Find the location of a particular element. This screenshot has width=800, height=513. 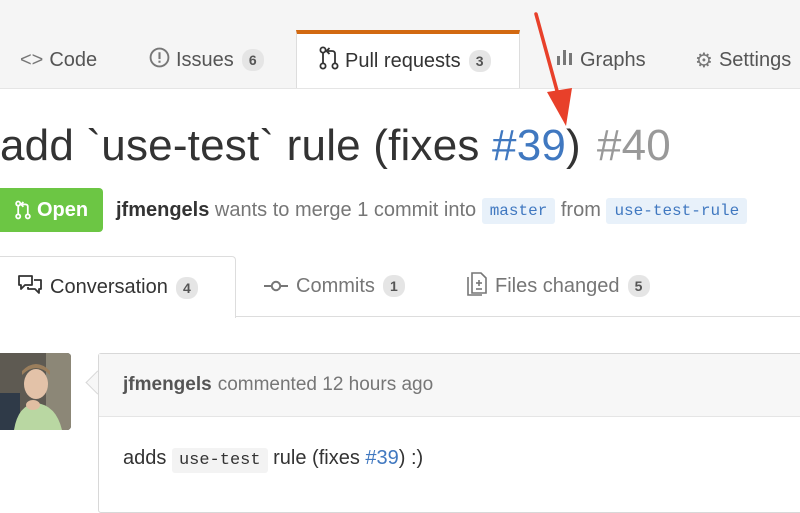

repo-tab-issues: Issues 6 is located at coordinates (206, 60).